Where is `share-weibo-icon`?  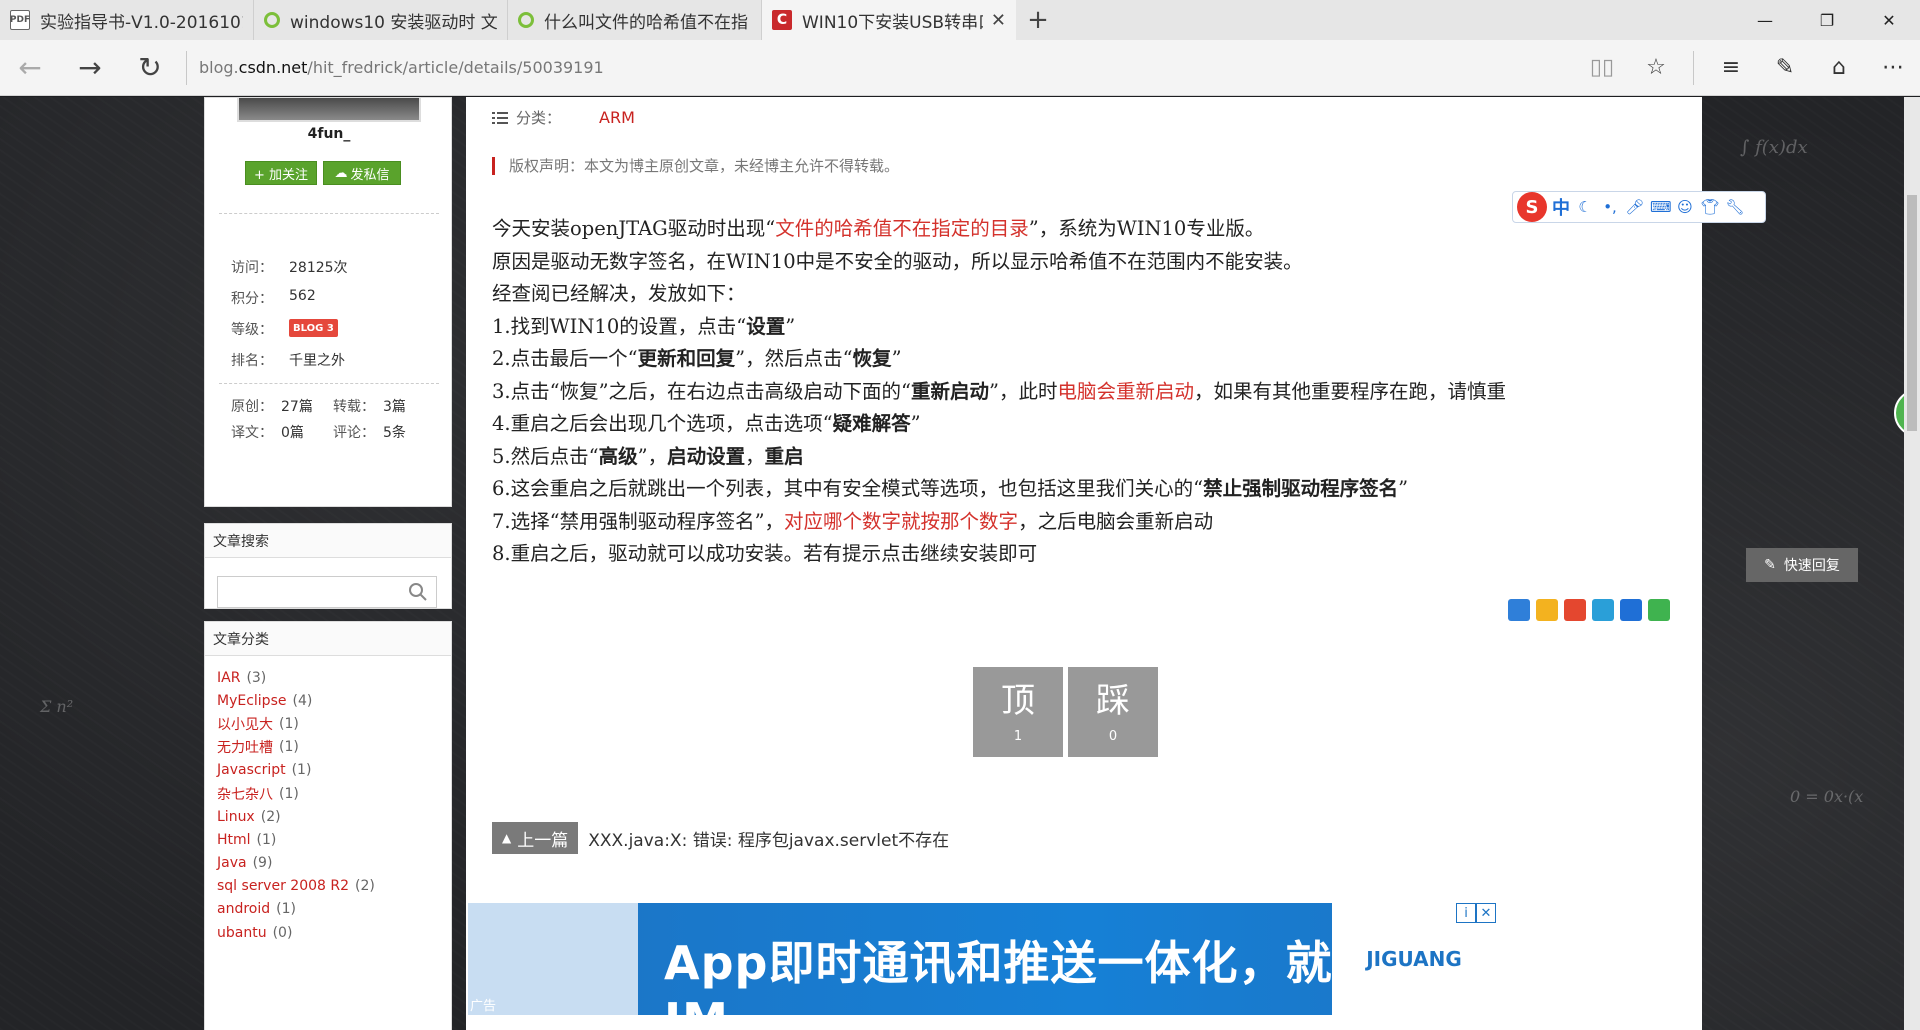 share-weibo-icon is located at coordinates (1575, 610).